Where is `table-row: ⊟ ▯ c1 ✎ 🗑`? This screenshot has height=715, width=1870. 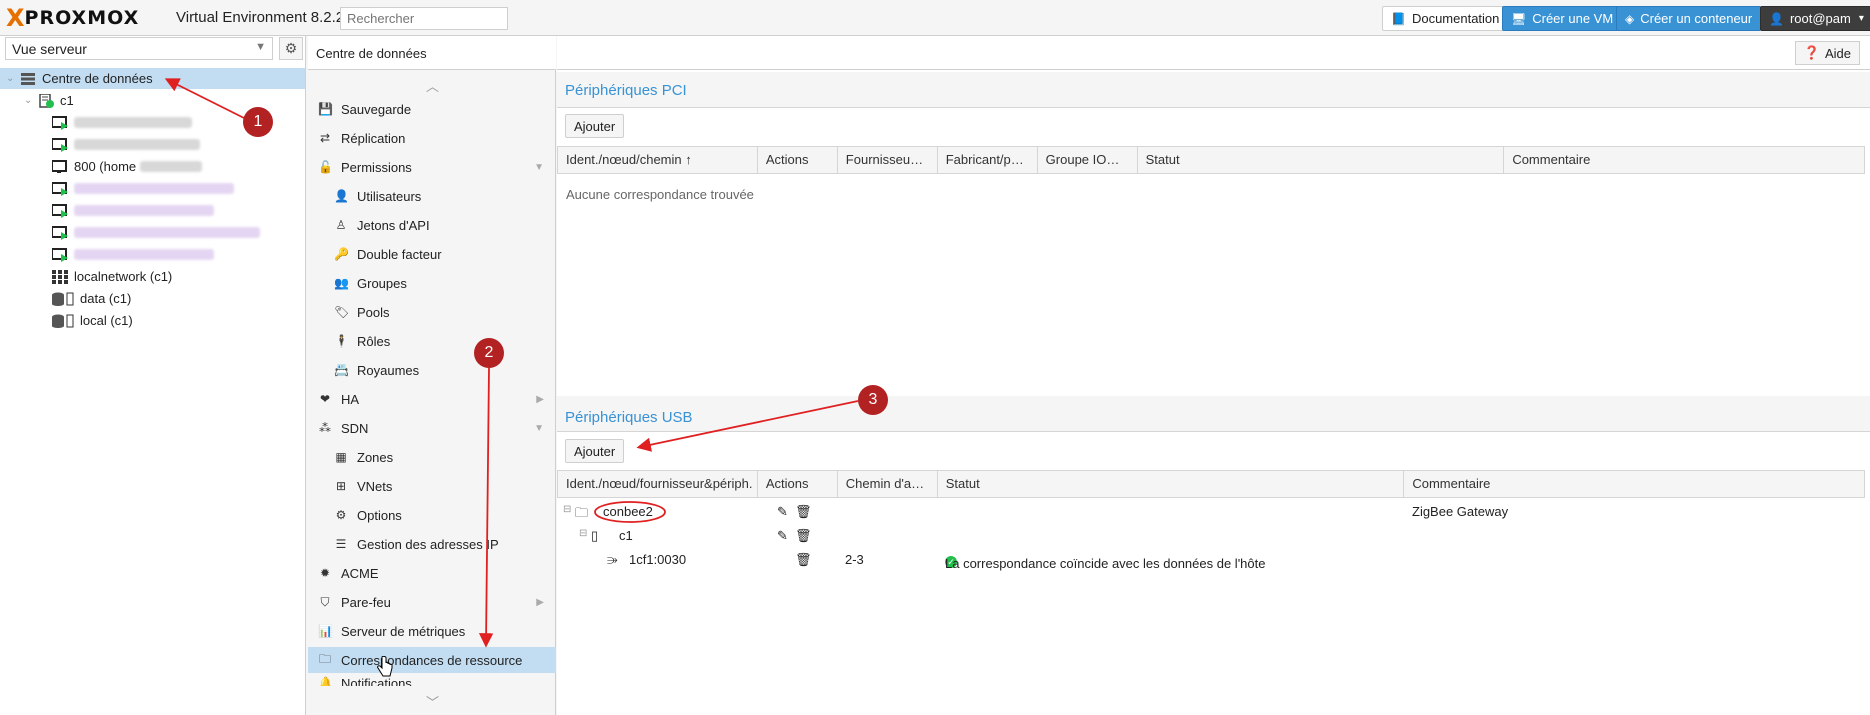
table-row: ⊟ ▯ c1 ✎ 🗑 is located at coordinates (1211, 536).